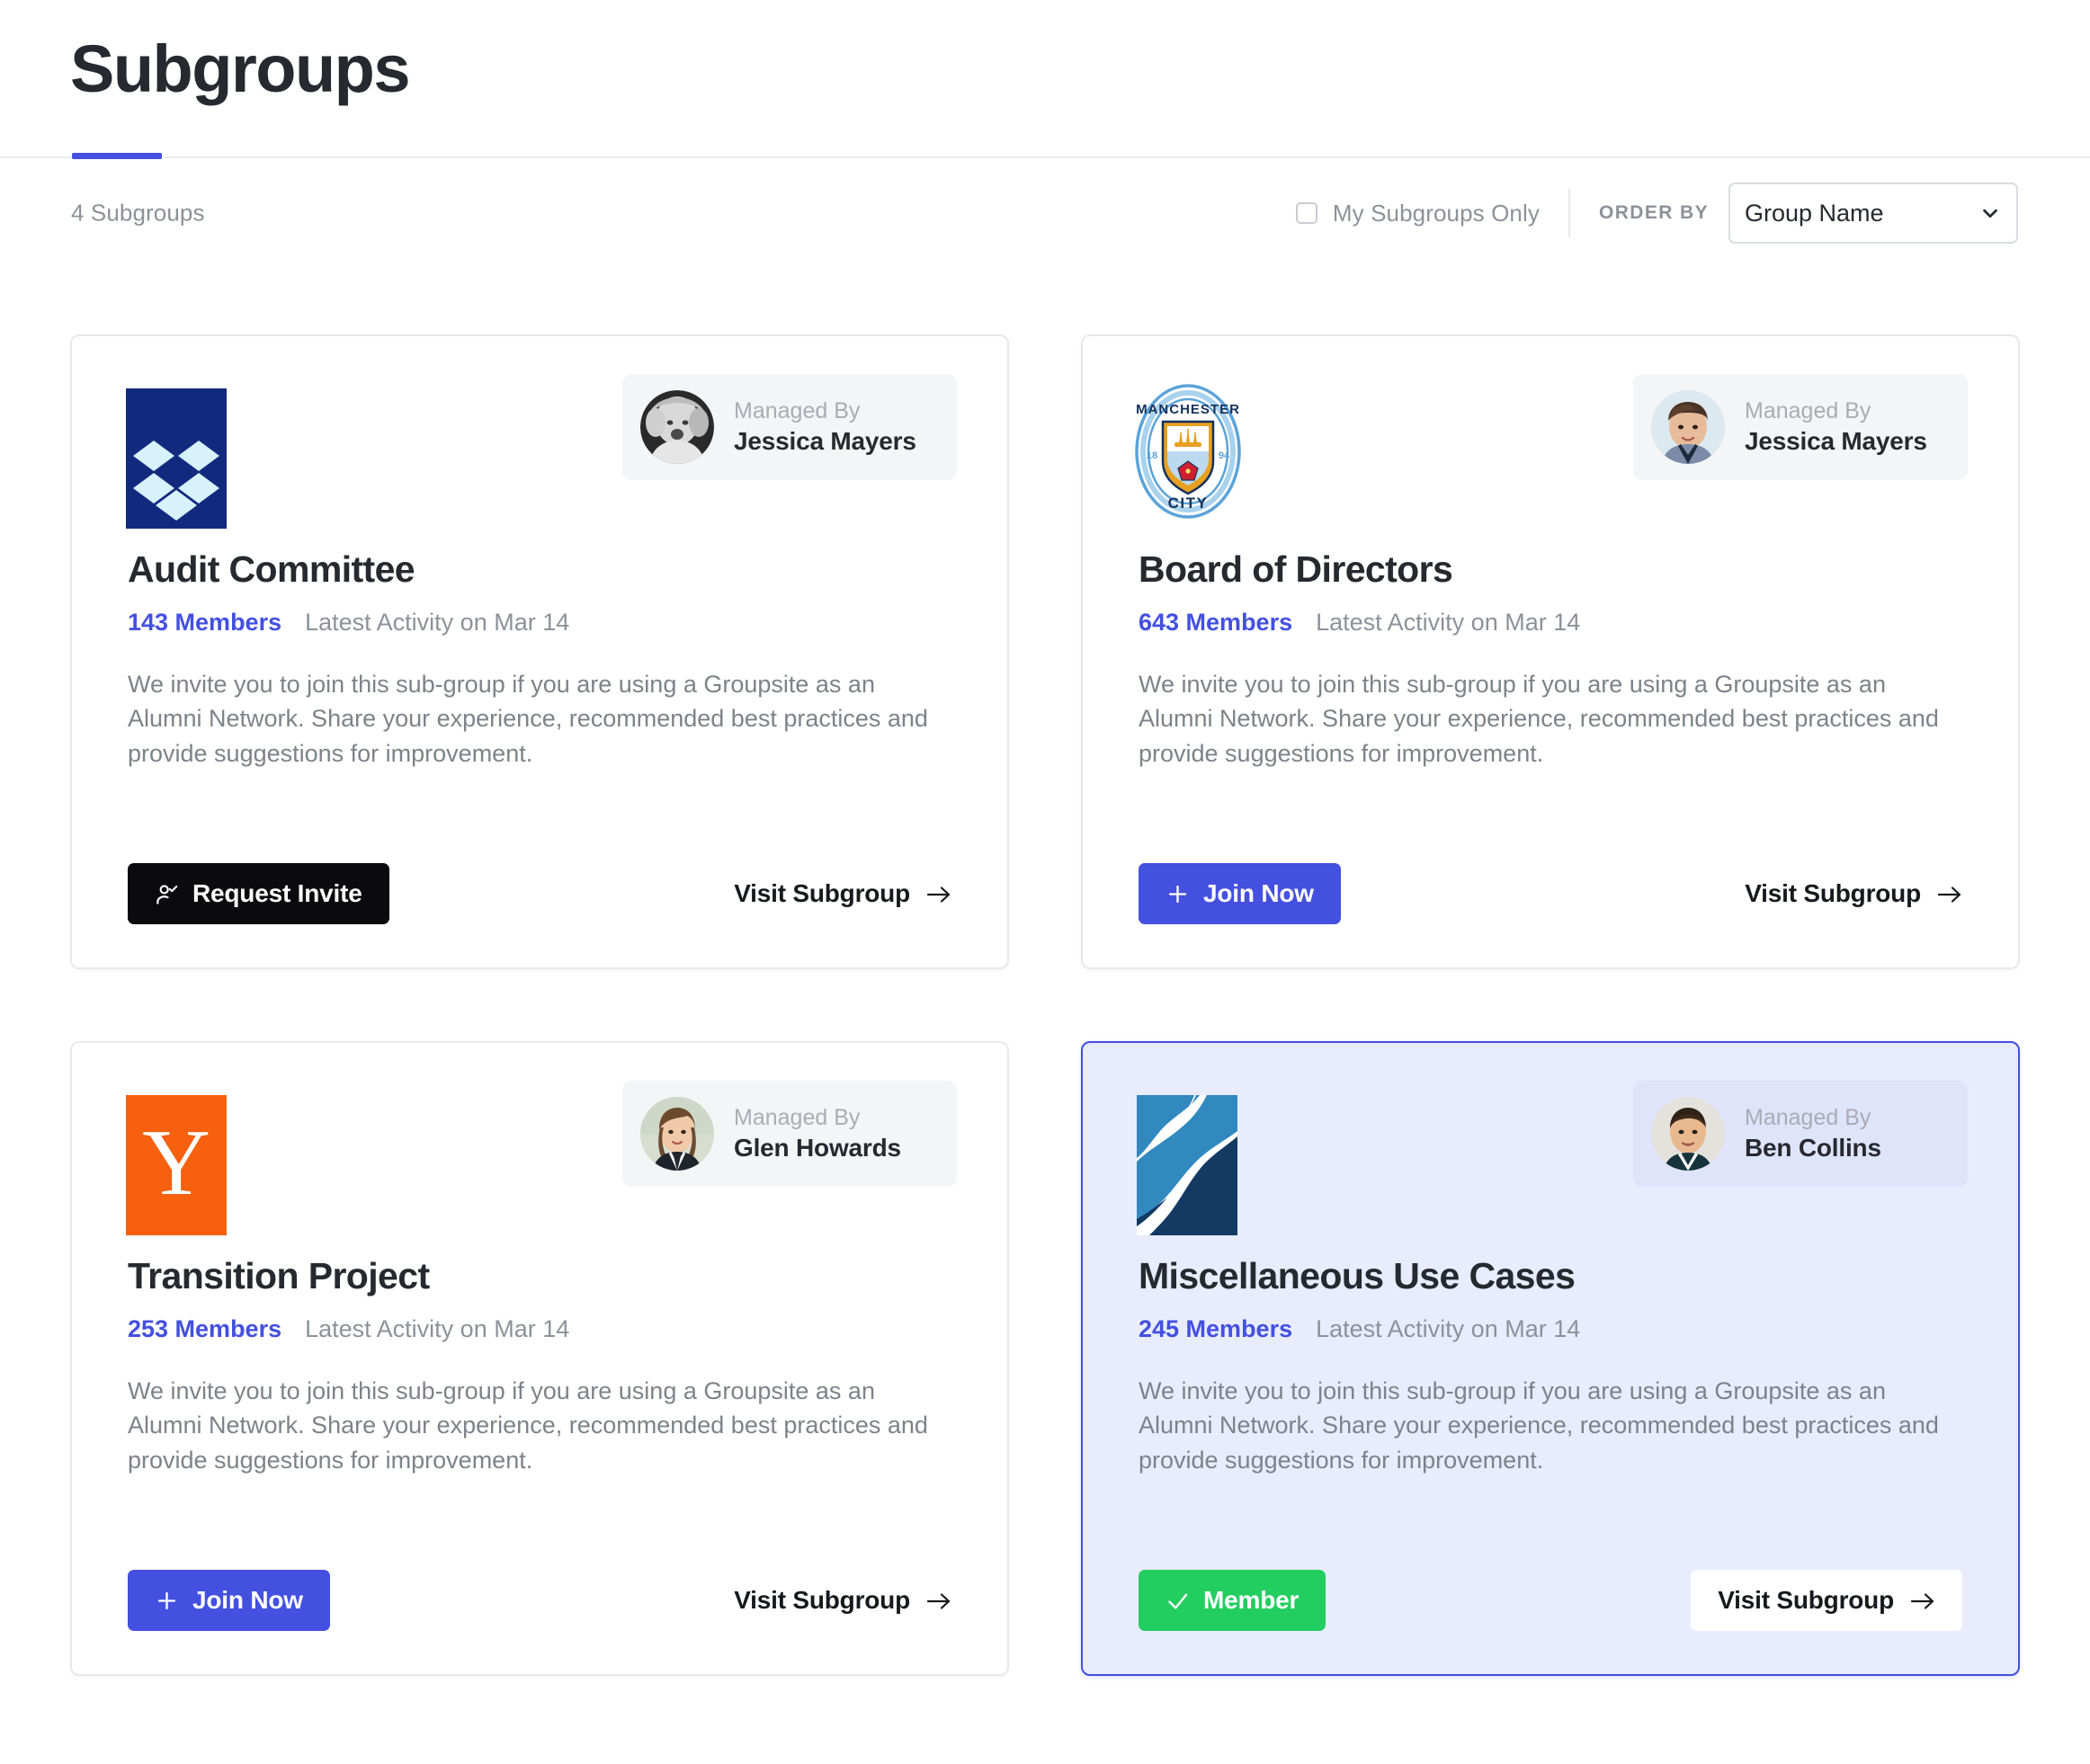 This screenshot has width=2090, height=1764. Describe the element at coordinates (1357, 1275) in the screenshot. I see `subgroup-title: Miscellaneous Use Cases` at that location.